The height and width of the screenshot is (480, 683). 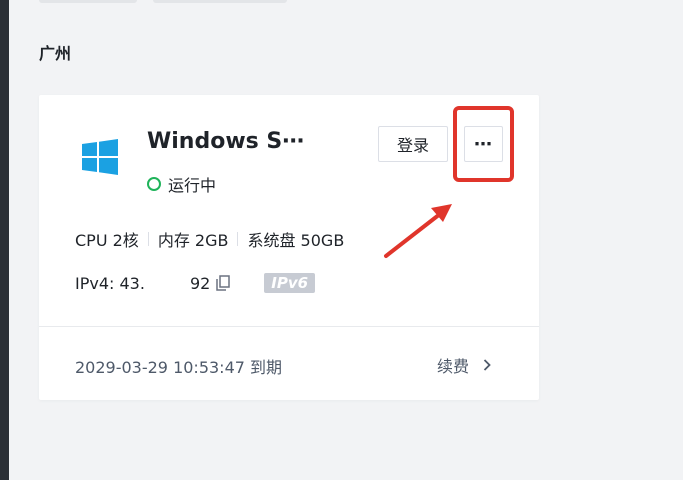 I want to click on status-label: 运行中, so click(x=192, y=185).